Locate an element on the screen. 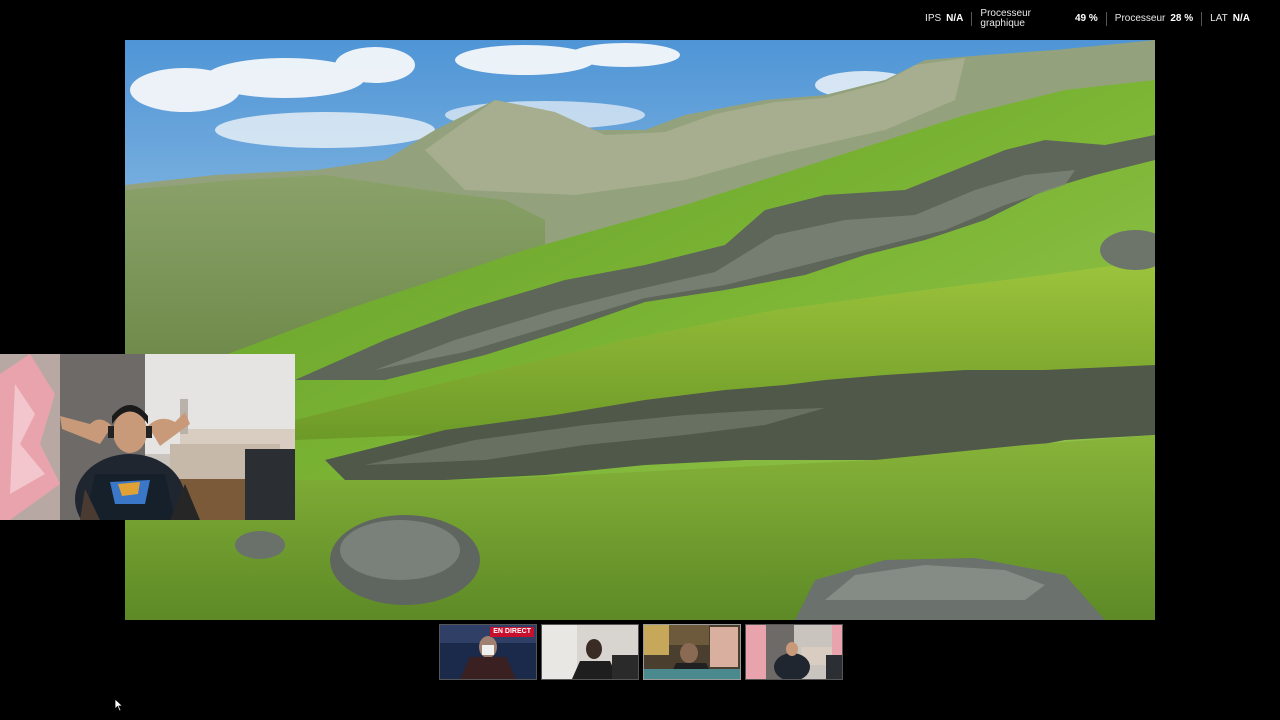 The height and width of the screenshot is (720, 1280). ips-label: IPS is located at coordinates (933, 18).